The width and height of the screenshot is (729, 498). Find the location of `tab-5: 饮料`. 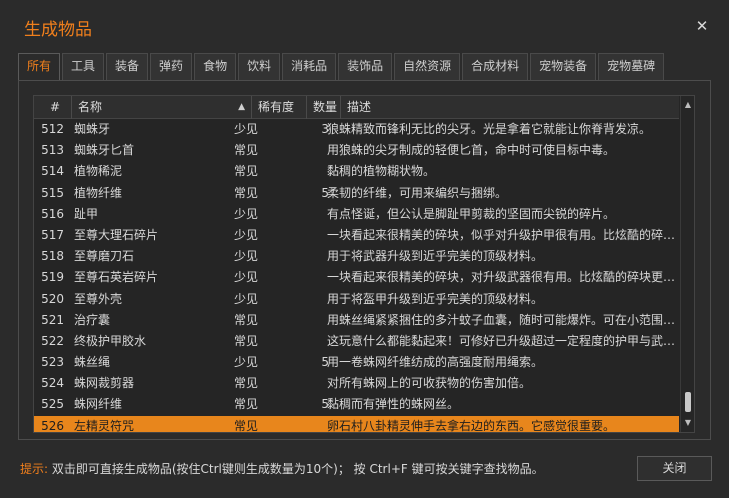

tab-5: 饮料 is located at coordinates (259, 66).